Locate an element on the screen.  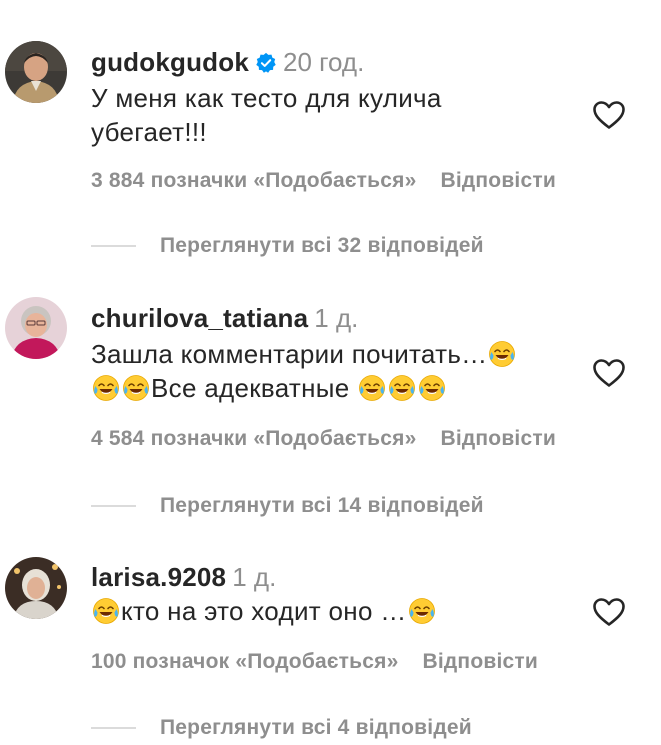
comment-meta: 100 позначок «Подобається» Відповісти is located at coordinates (314, 662).